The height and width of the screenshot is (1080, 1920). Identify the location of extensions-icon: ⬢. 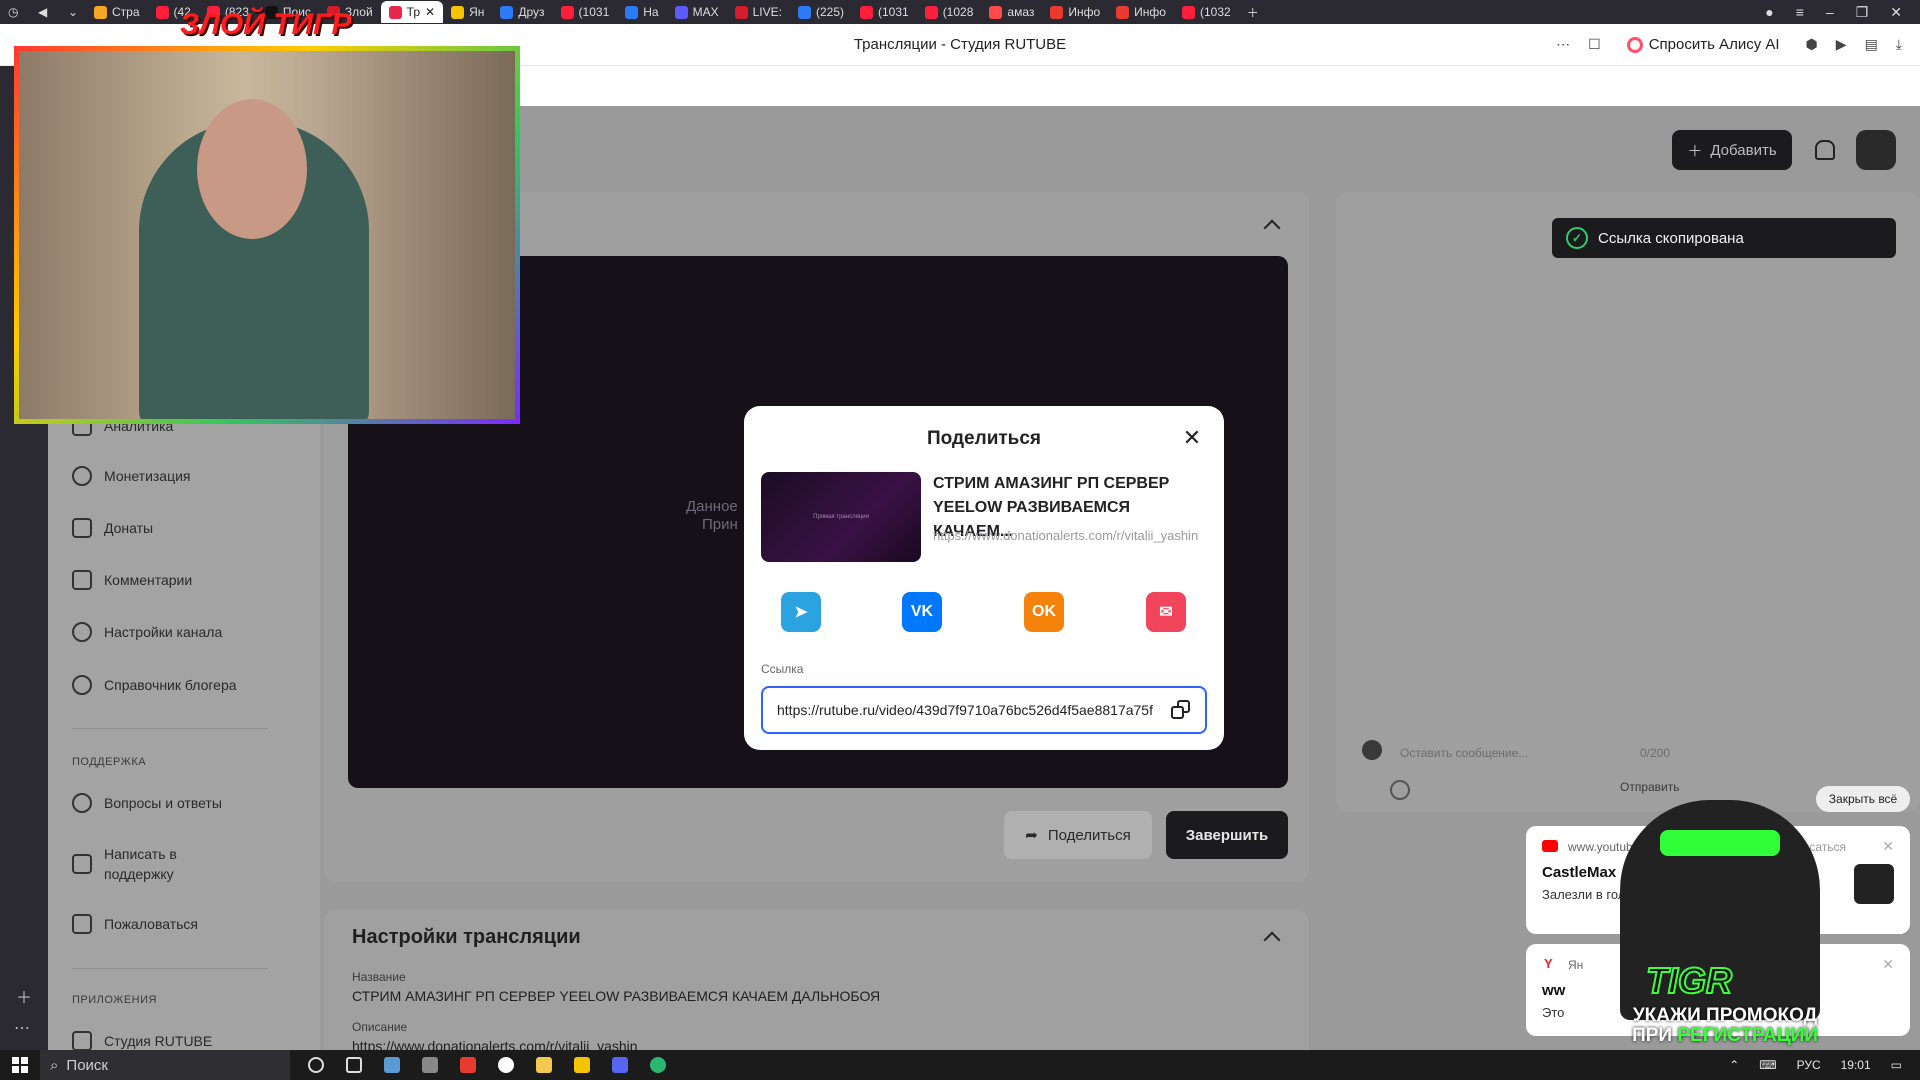
(1812, 44).